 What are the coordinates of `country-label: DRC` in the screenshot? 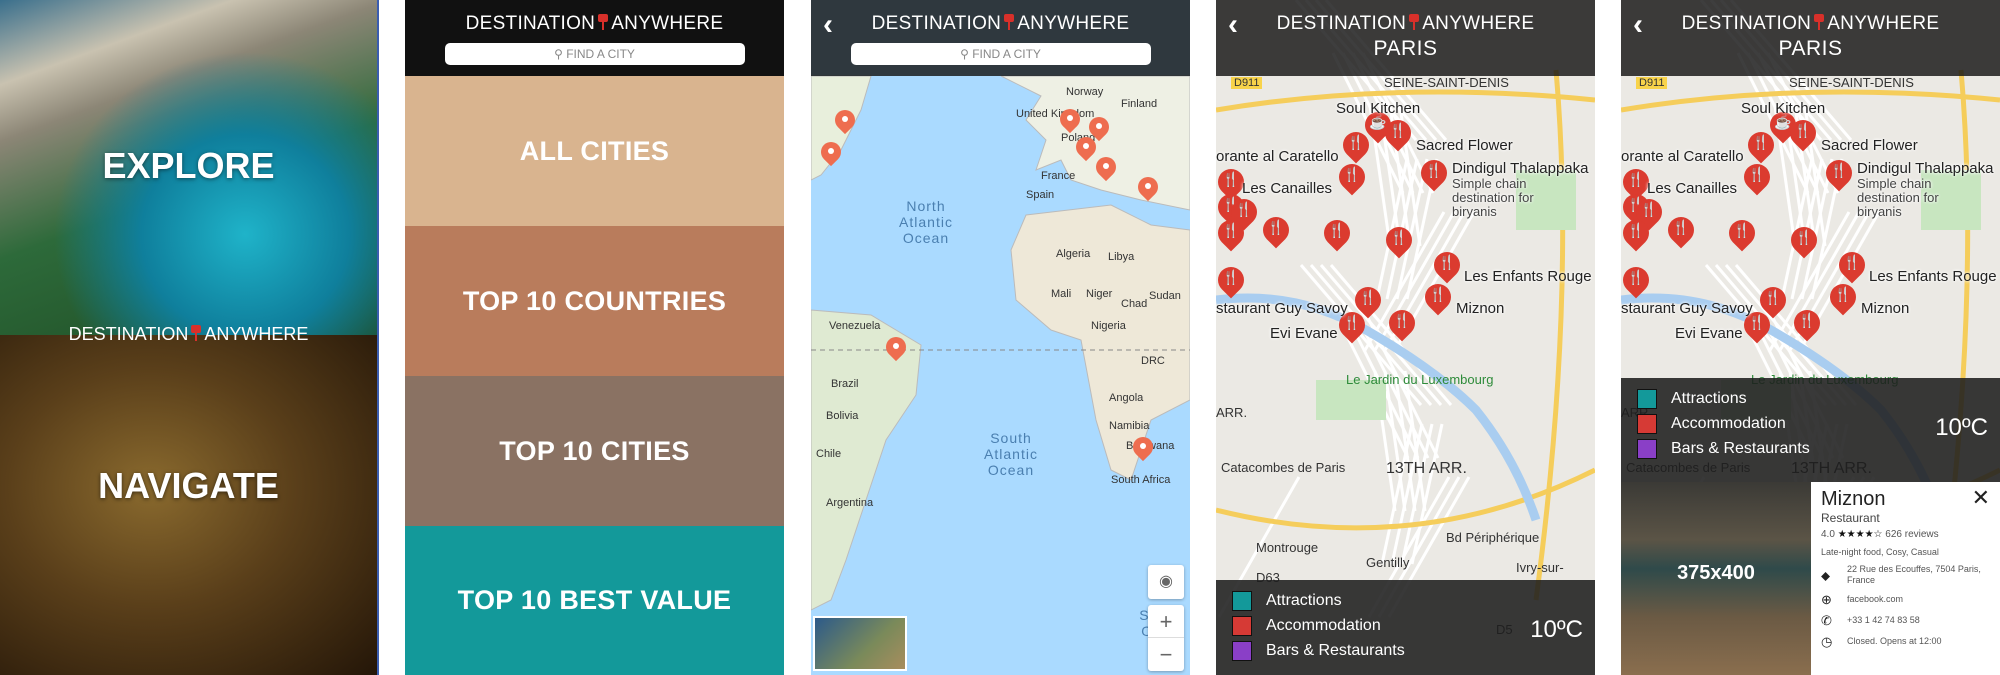 It's located at (1153, 361).